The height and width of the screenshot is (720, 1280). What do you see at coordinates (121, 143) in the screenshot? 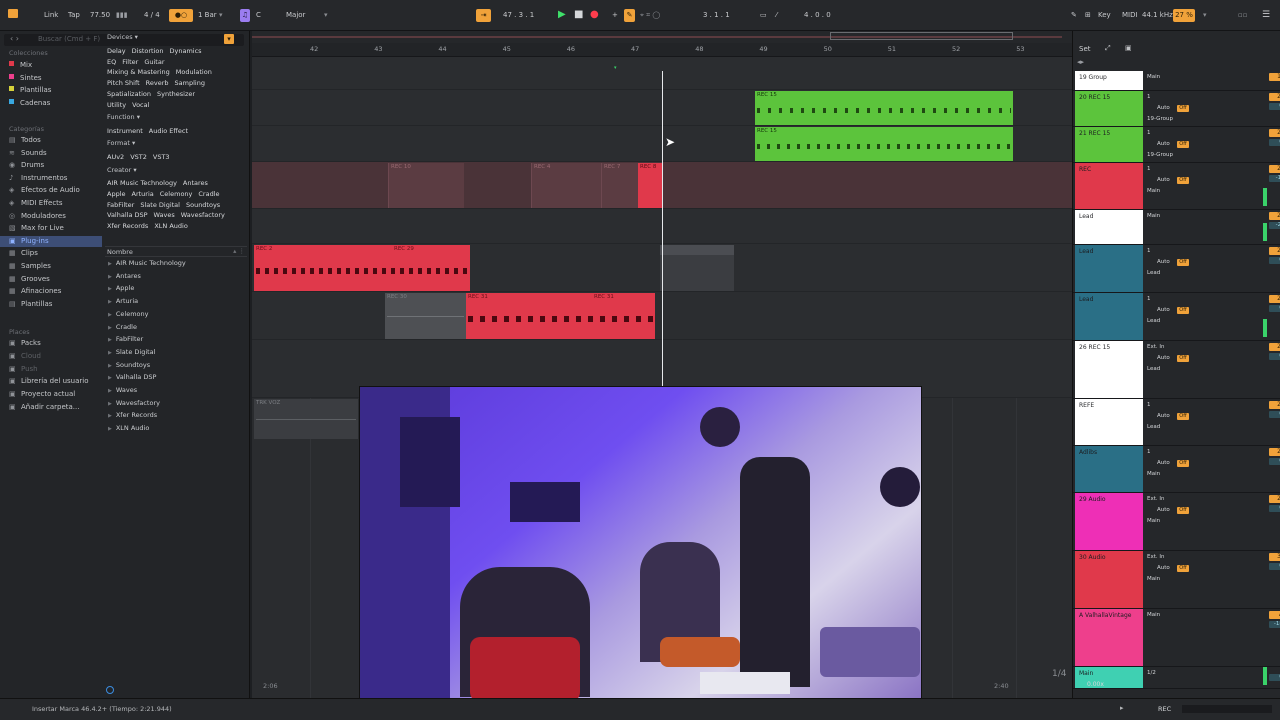
I see `tag-group-header: Format ▾` at bounding box center [121, 143].